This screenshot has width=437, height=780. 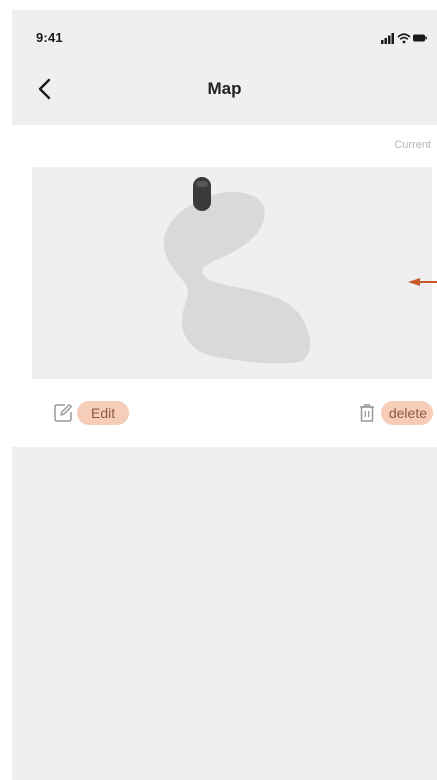 What do you see at coordinates (49, 37) in the screenshot?
I see `status-time: 9:41` at bounding box center [49, 37].